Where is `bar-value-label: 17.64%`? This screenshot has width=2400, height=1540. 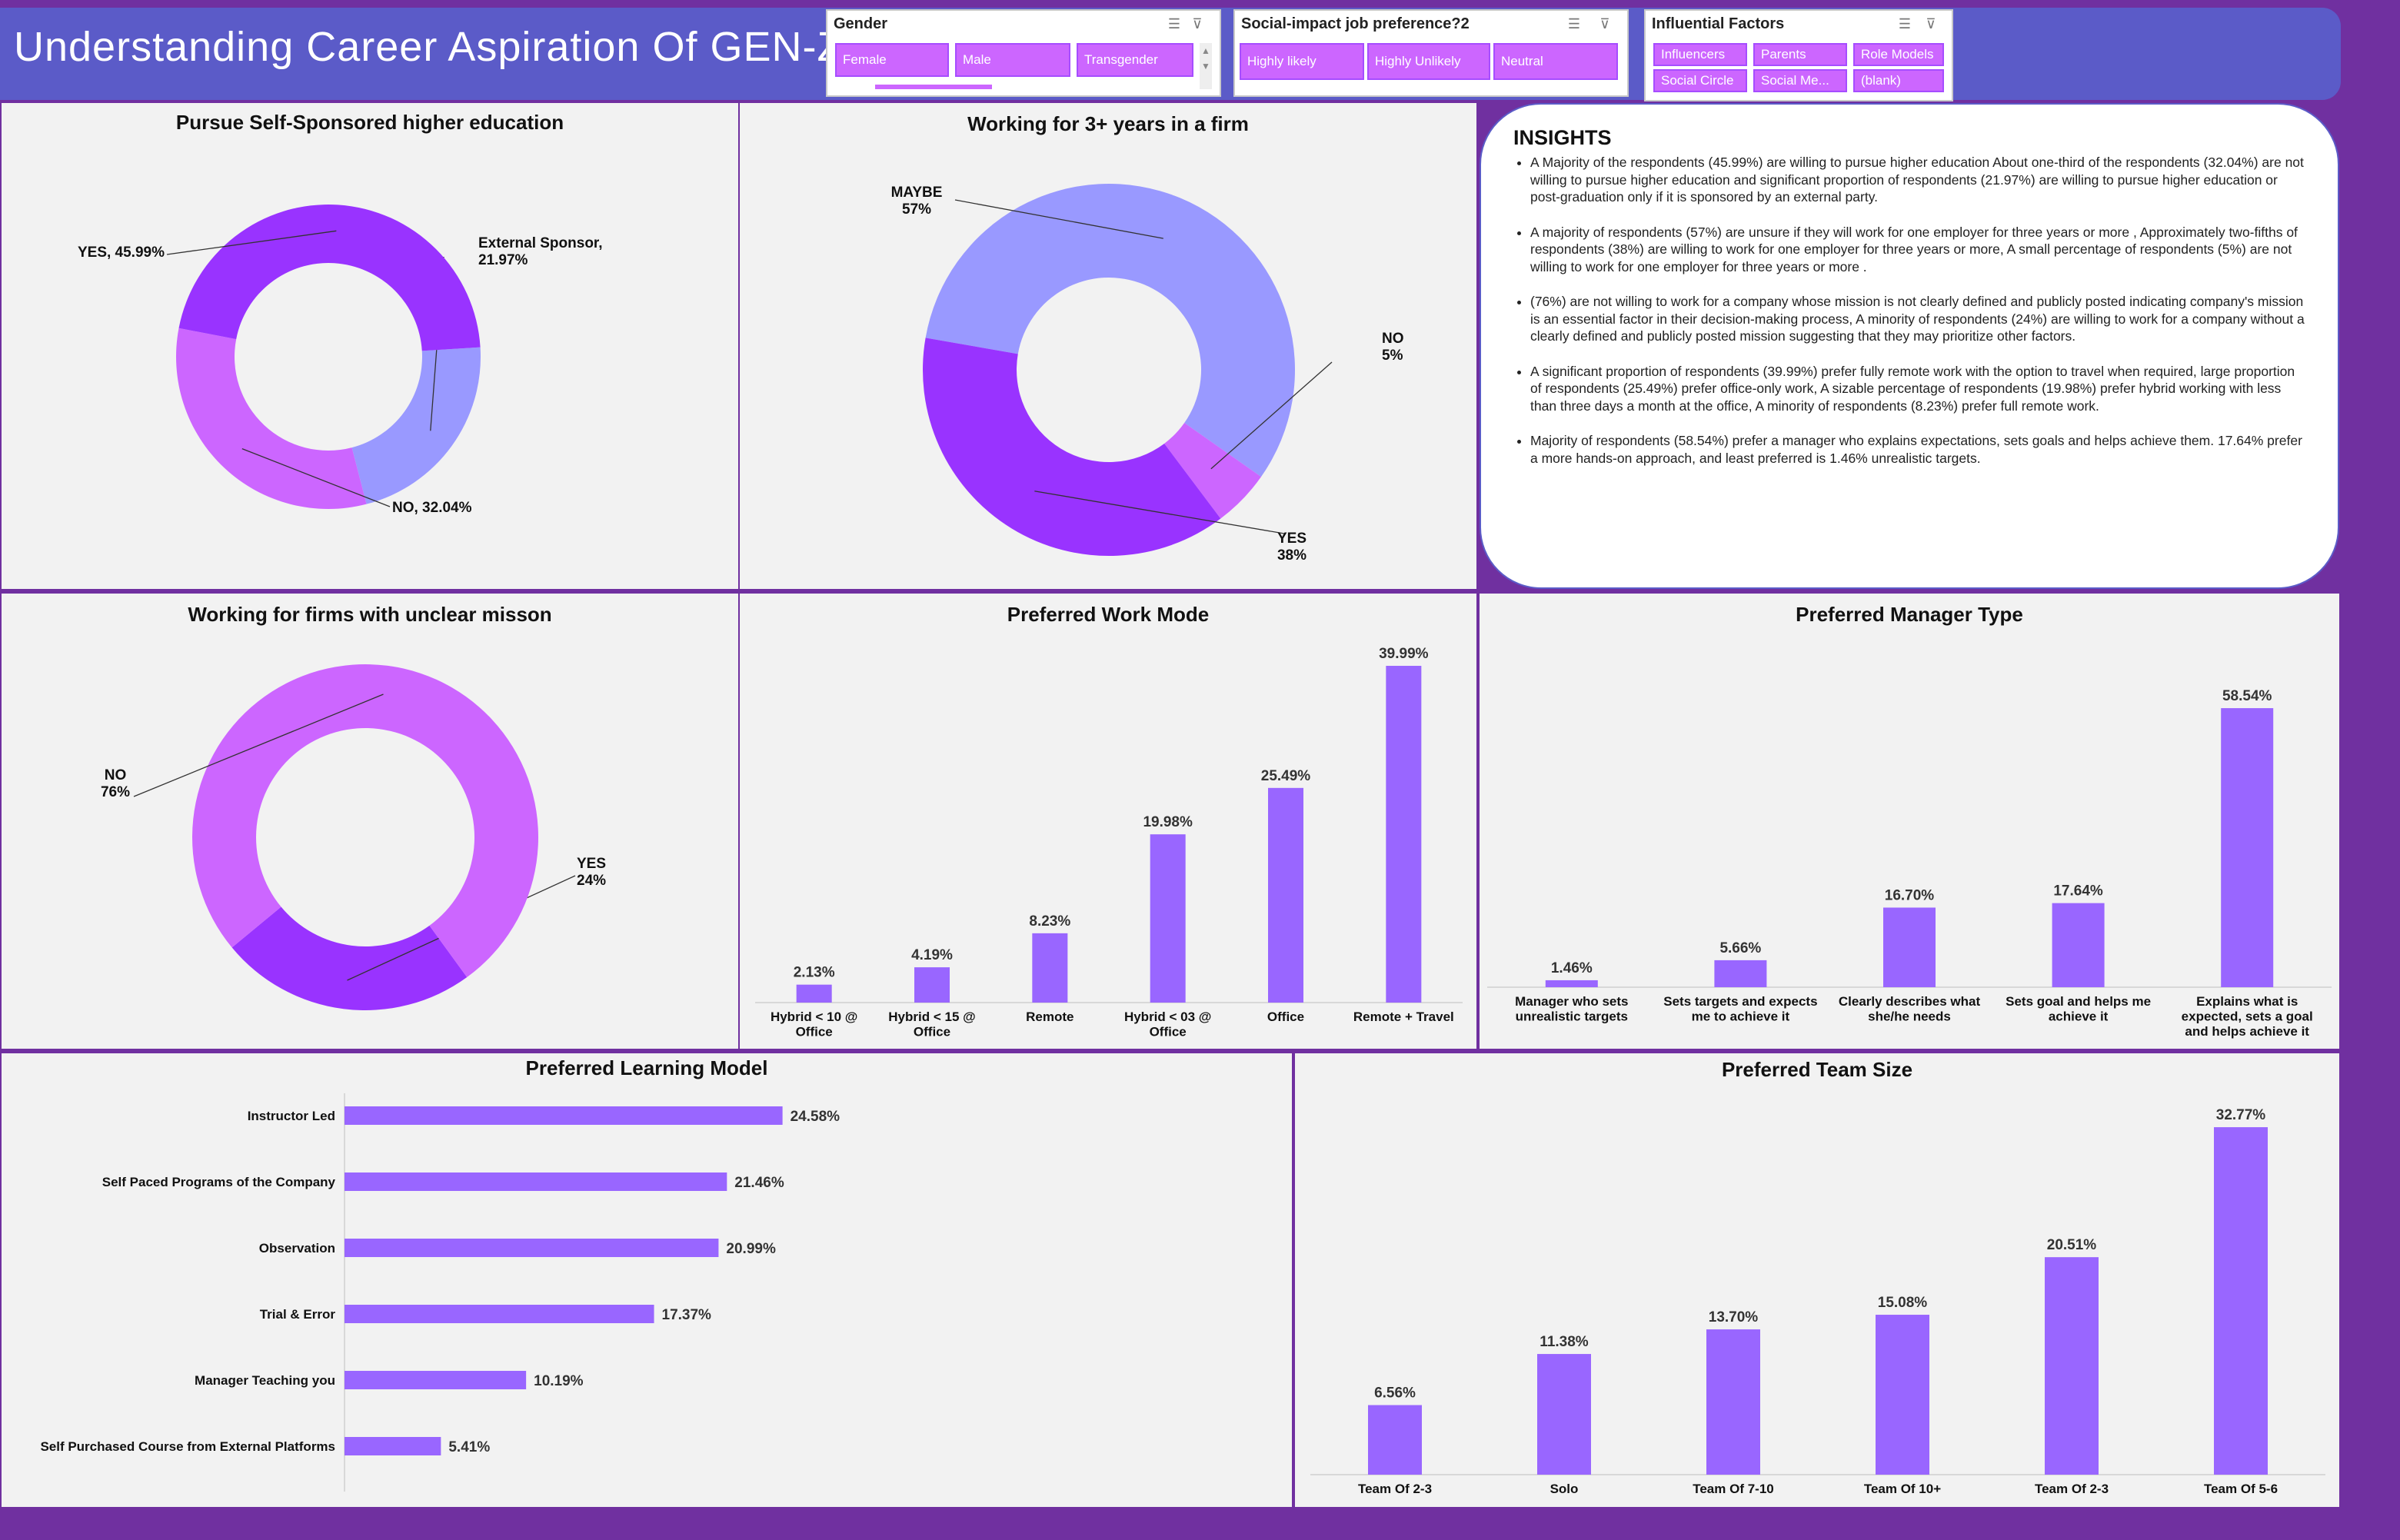
bar-value-label: 17.64% is located at coordinates (2078, 891).